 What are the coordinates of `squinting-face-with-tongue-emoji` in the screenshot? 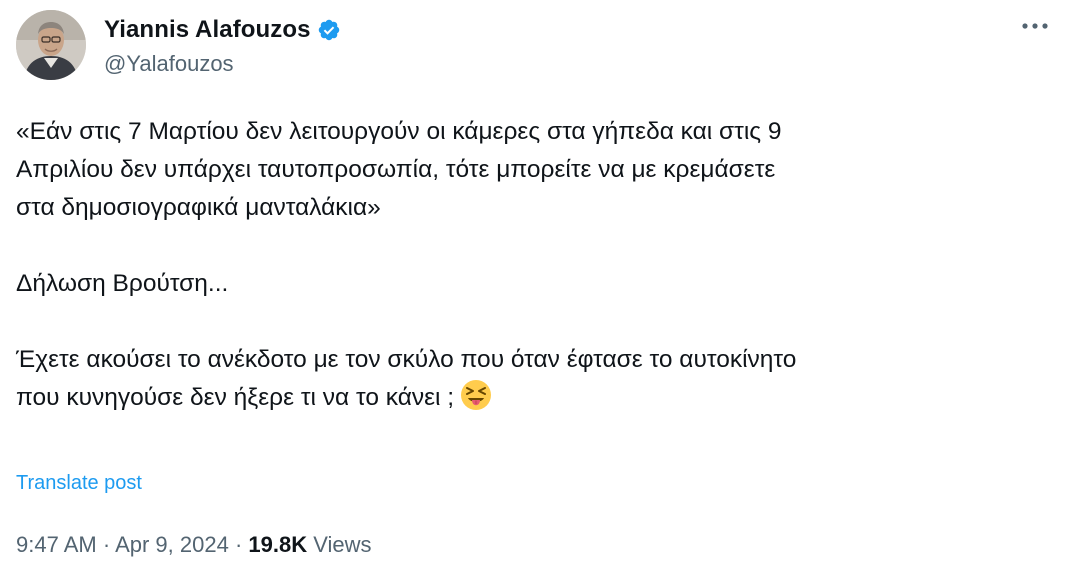 It's located at (476, 395).